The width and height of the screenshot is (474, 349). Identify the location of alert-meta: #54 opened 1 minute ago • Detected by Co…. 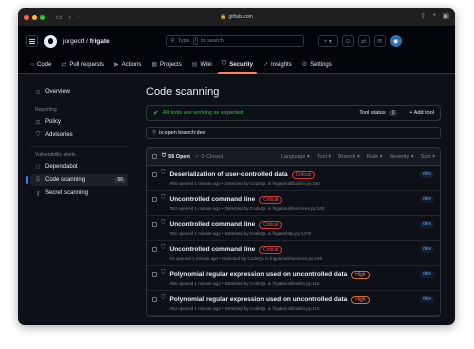
(244, 308).